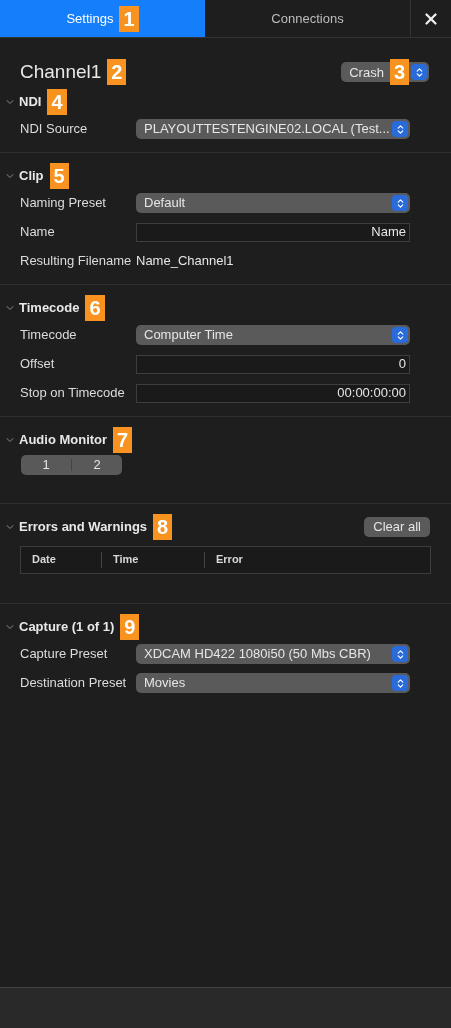  Describe the element at coordinates (224, 559) in the screenshot. I see `column-header: Error` at that location.